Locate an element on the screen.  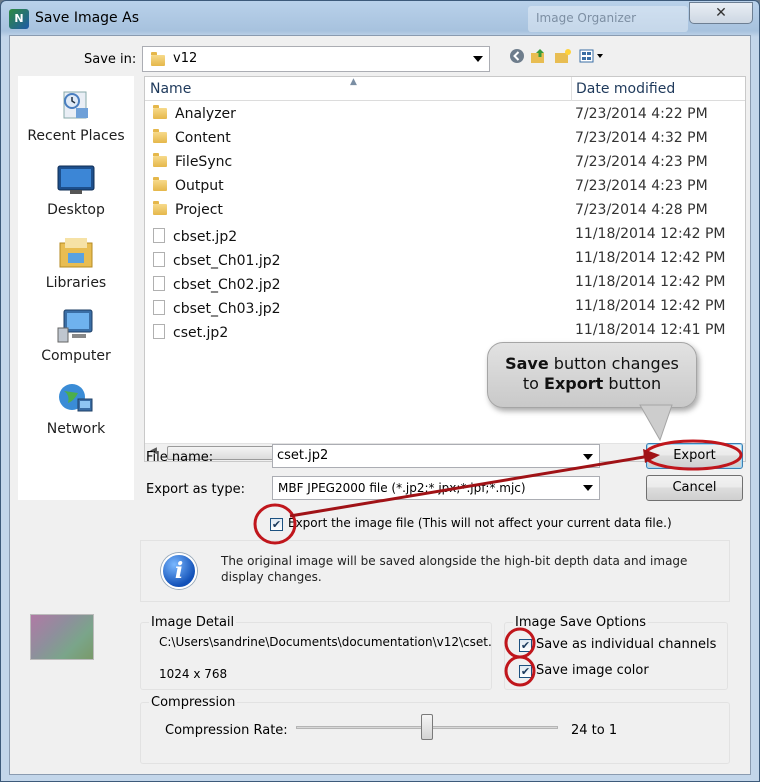
individual-channels-label: Save as individual channels is located at coordinates (626, 644).